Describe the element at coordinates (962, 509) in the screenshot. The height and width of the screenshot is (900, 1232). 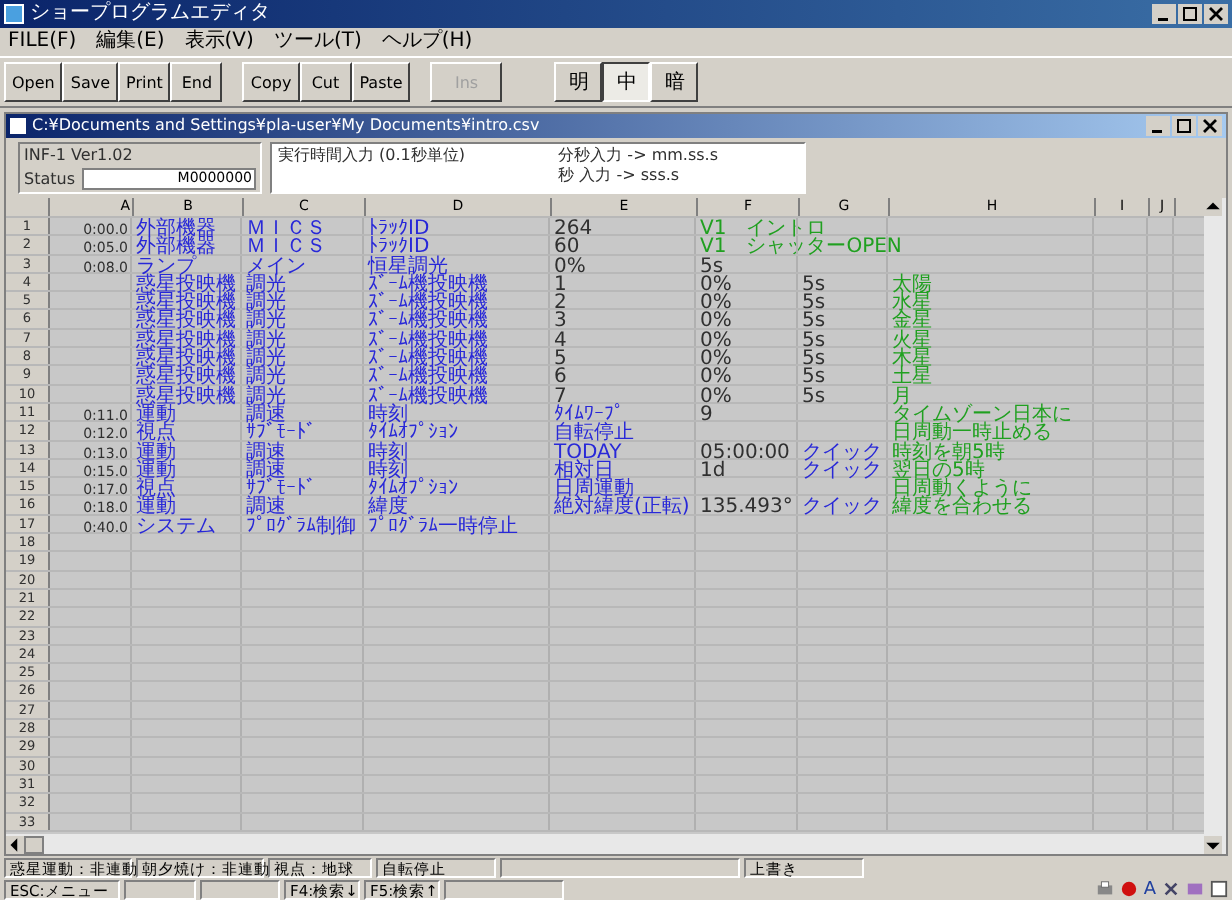
I see `table-cell: 緯度を合わせる` at that location.